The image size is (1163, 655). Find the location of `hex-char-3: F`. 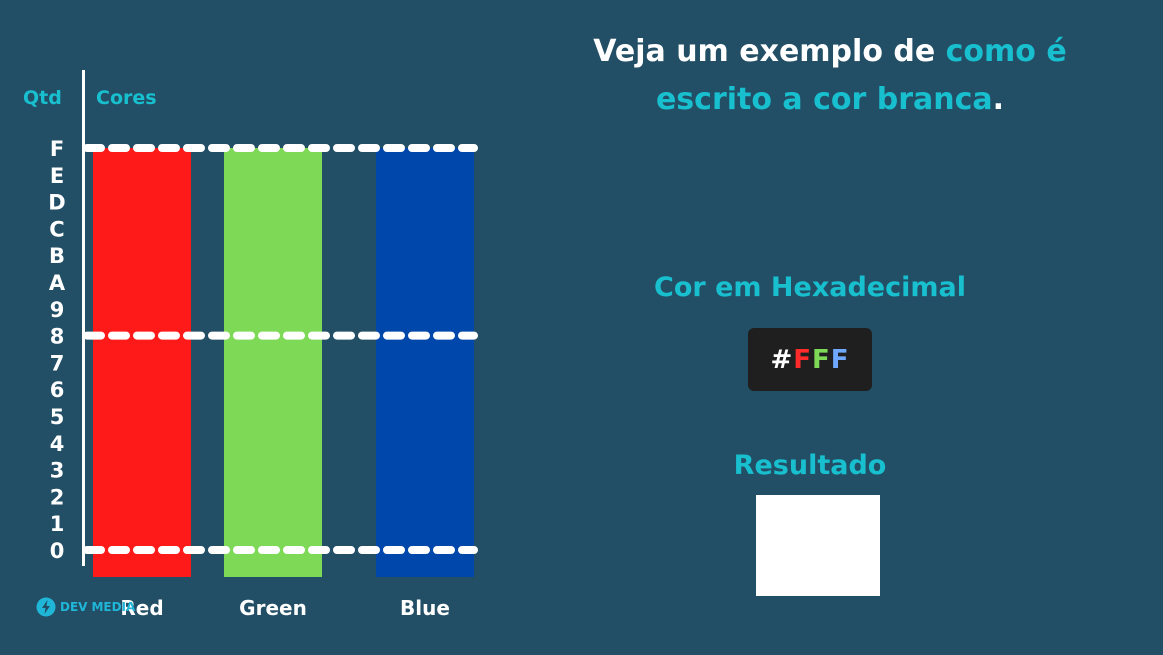

hex-char-3: F is located at coordinates (840, 359).